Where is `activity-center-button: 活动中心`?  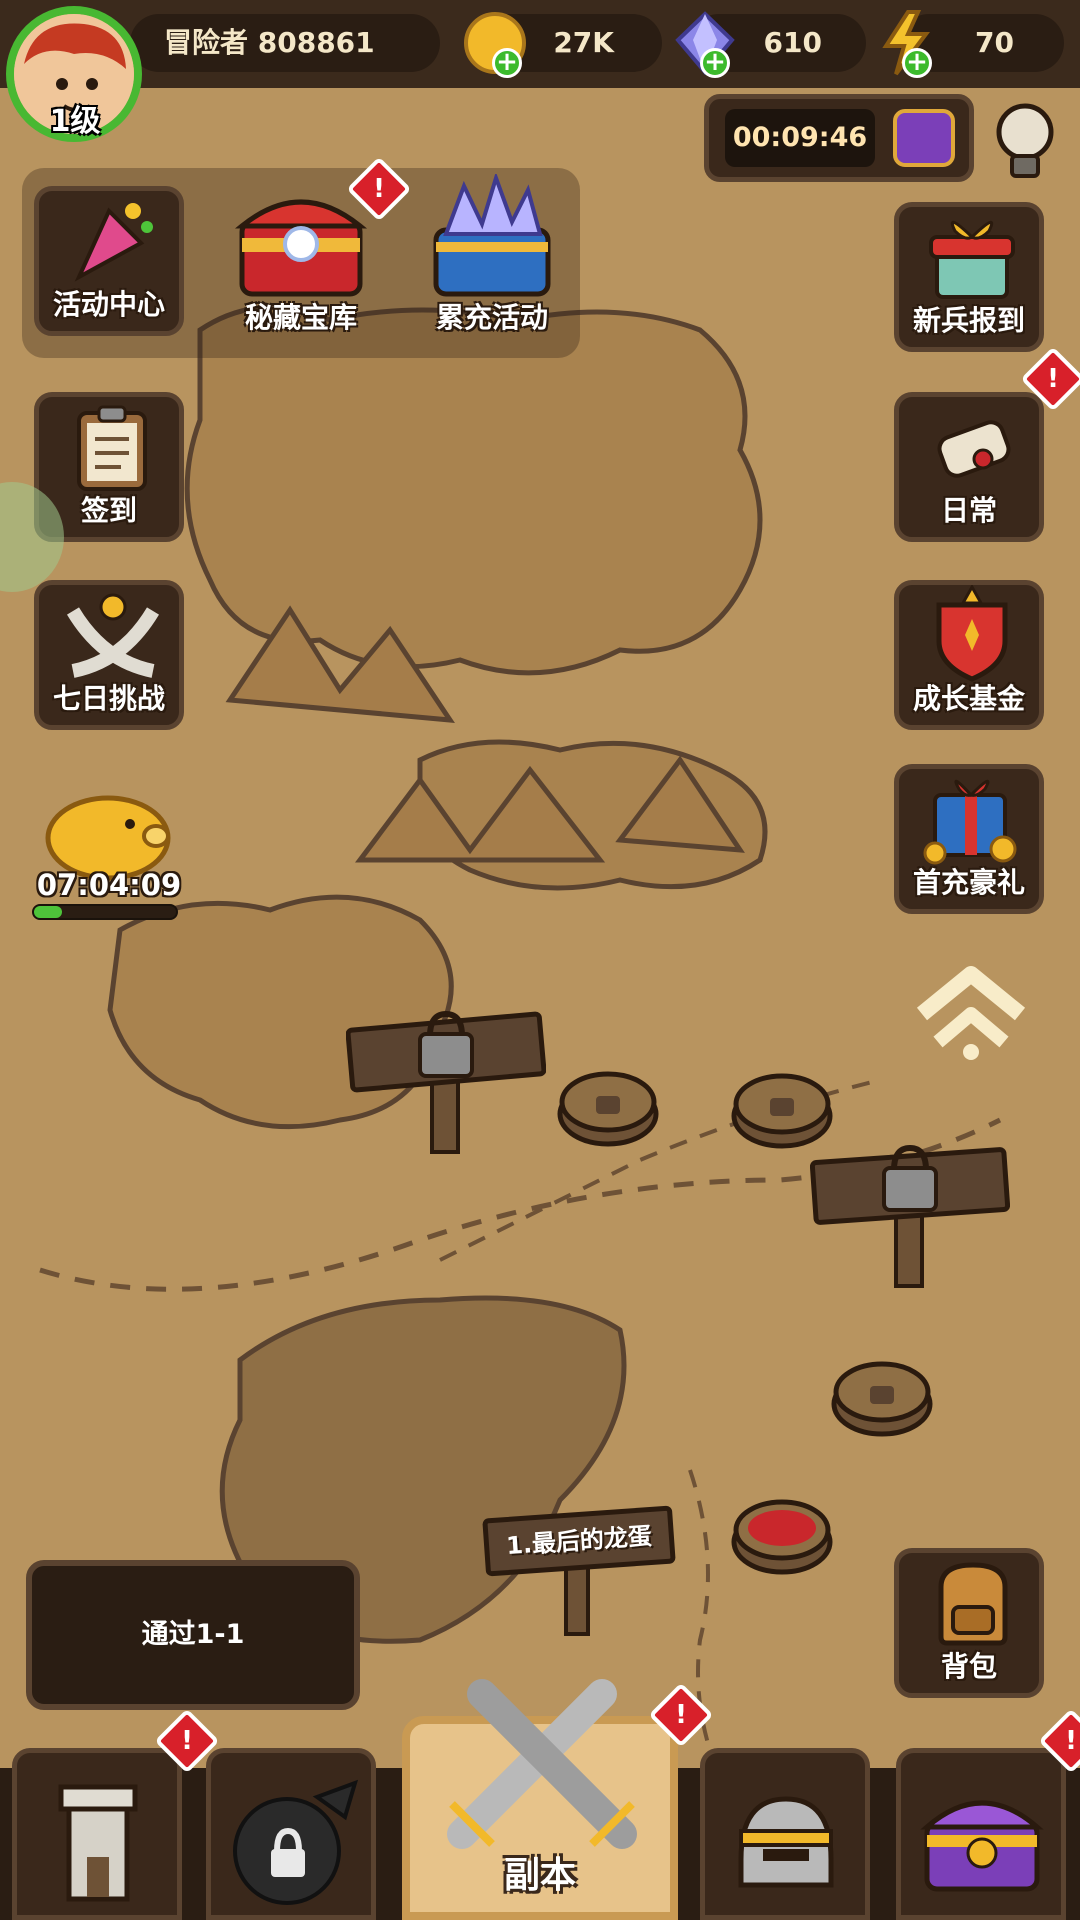 activity-center-button: 活动中心 is located at coordinates (109, 261).